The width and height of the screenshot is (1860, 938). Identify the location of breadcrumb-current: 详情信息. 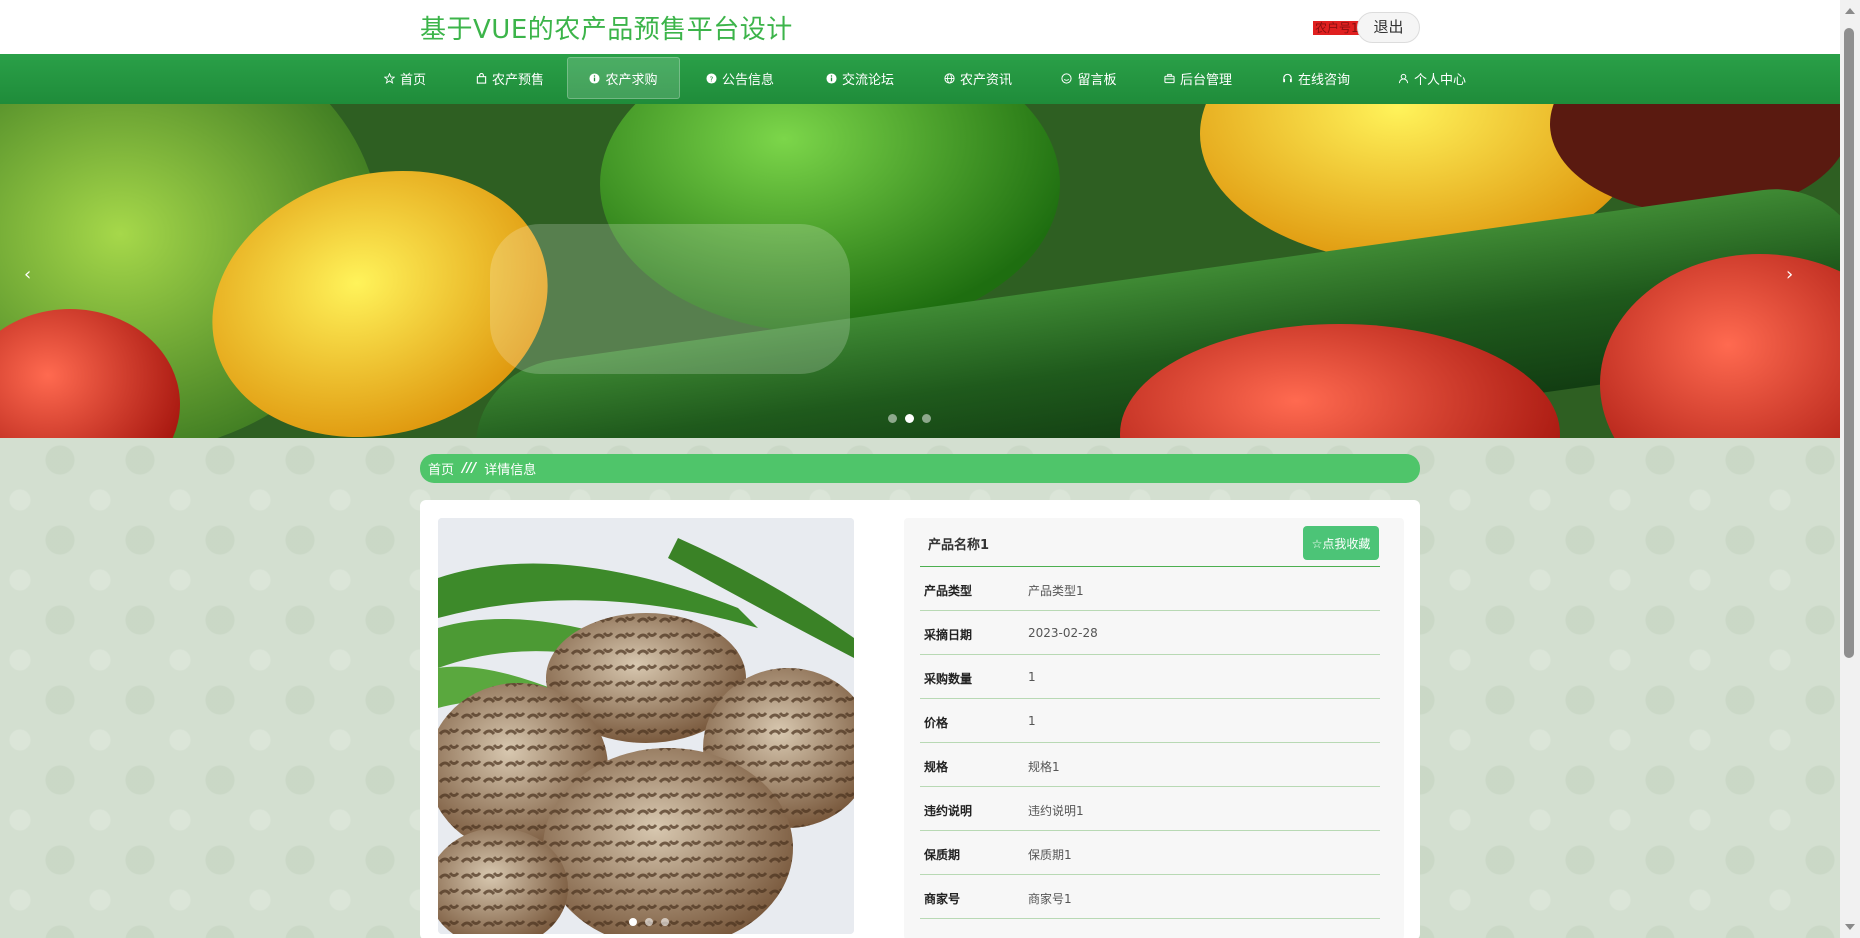
(510, 470).